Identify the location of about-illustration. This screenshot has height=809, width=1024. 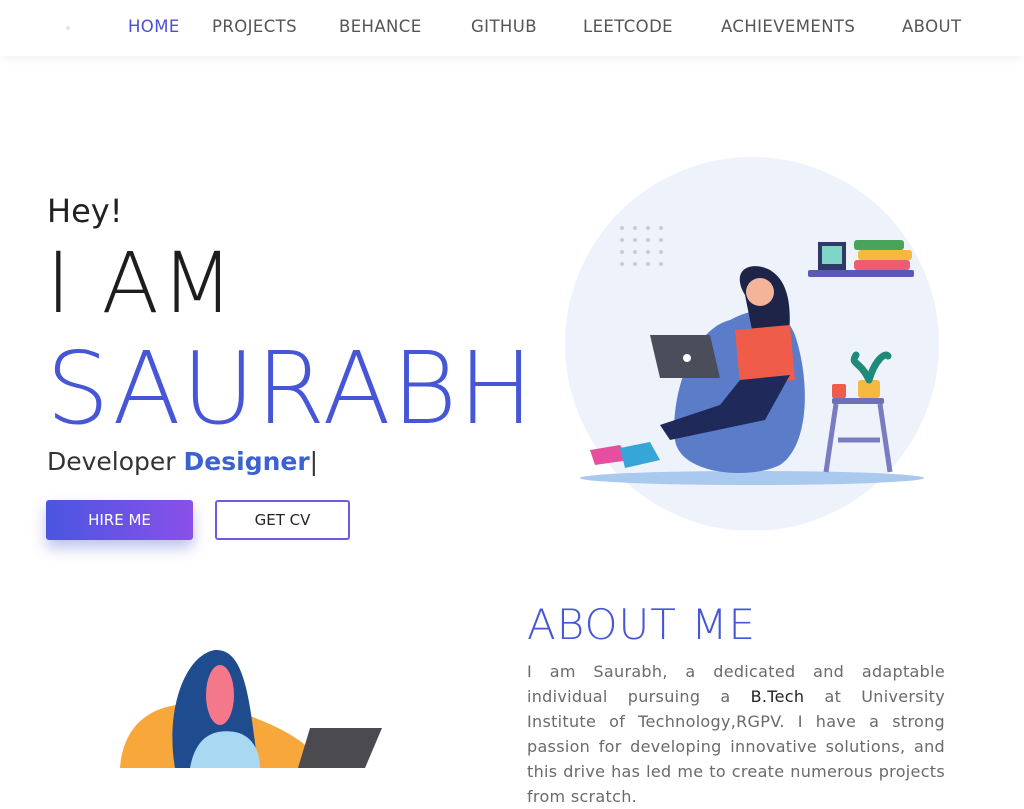
(251, 708).